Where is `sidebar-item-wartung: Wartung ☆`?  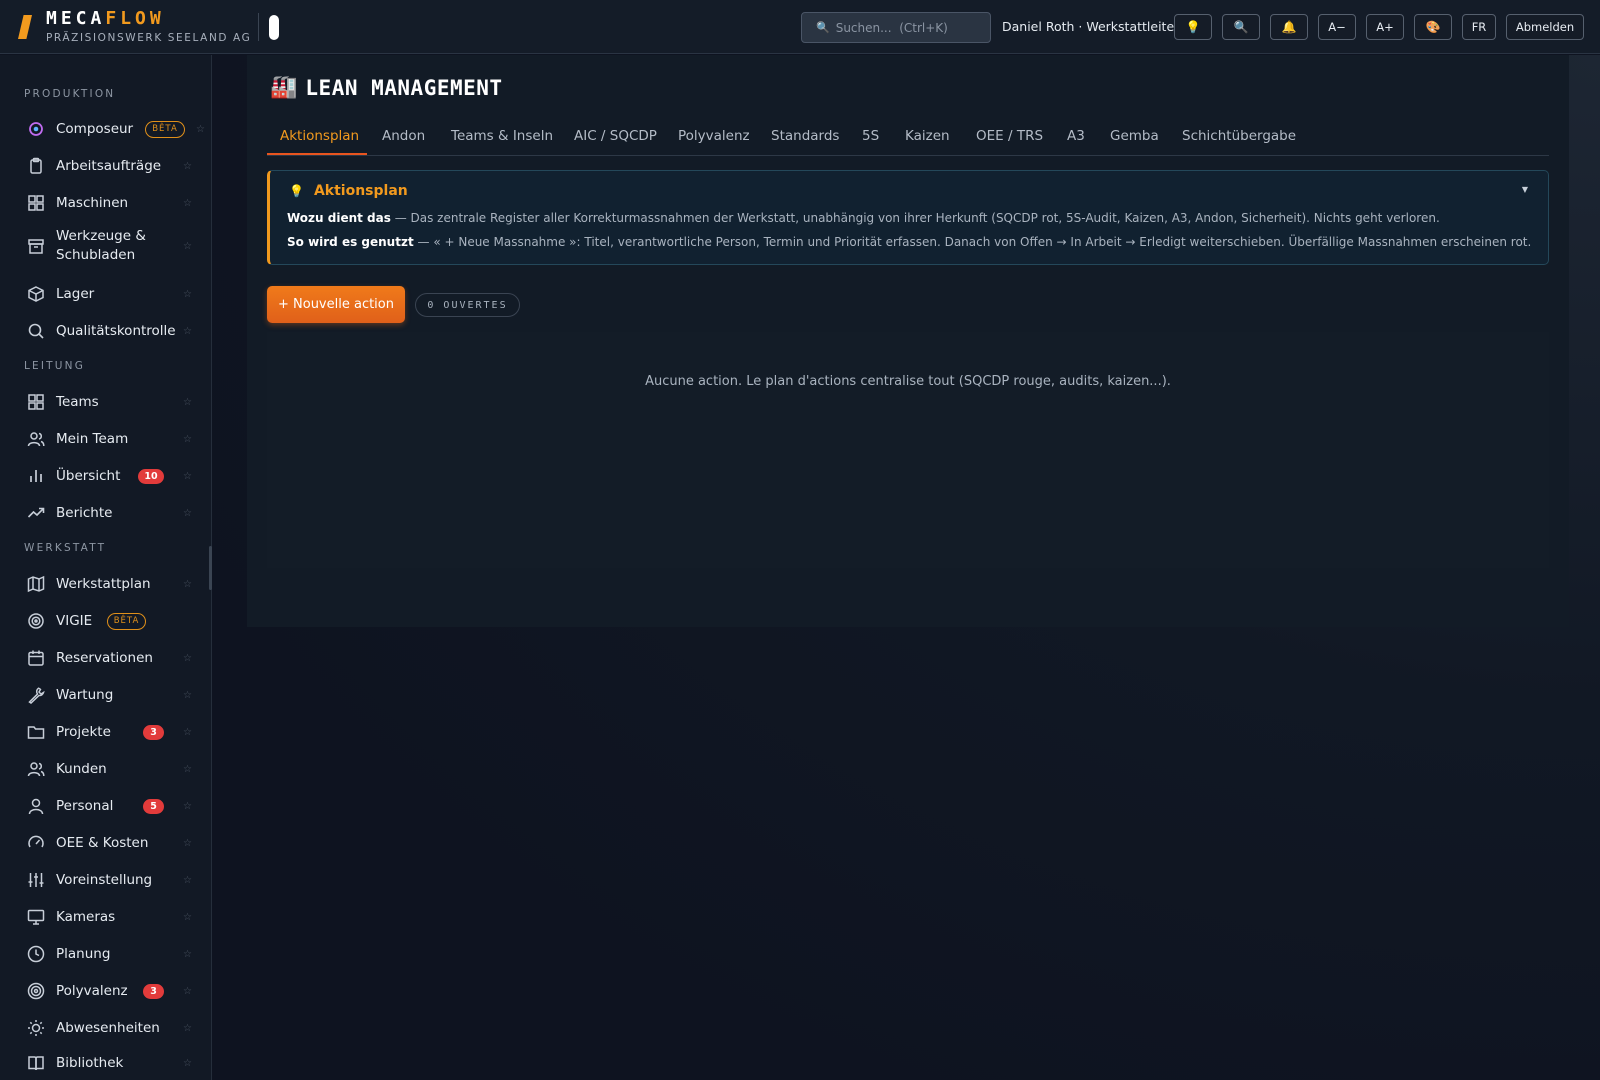 sidebar-item-wartung: Wartung ☆ is located at coordinates (105, 695).